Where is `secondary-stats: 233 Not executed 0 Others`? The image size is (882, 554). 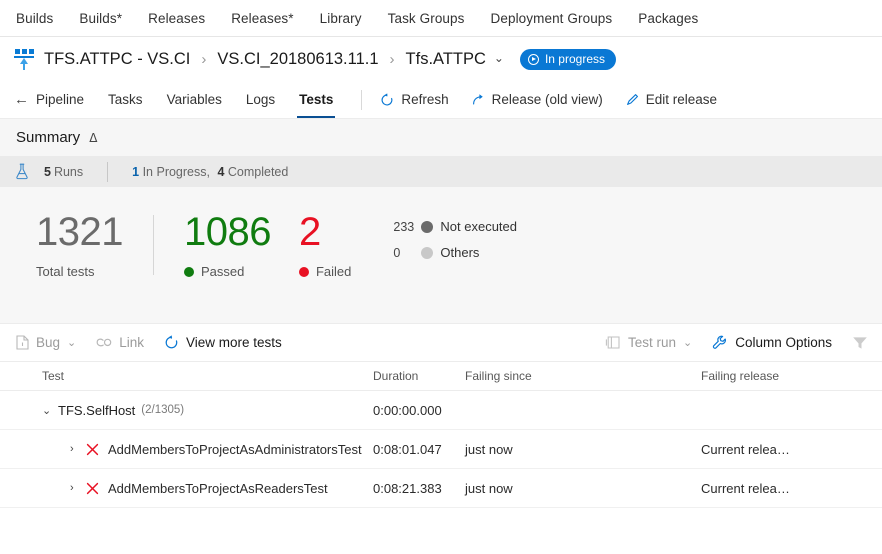
secondary-stats: 233 Not executed 0 Others is located at coordinates (455, 245).